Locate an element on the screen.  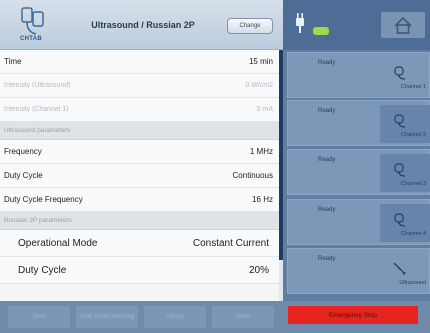
start-head-warming-button: Start Head Warming is located at coordinates (107, 317).